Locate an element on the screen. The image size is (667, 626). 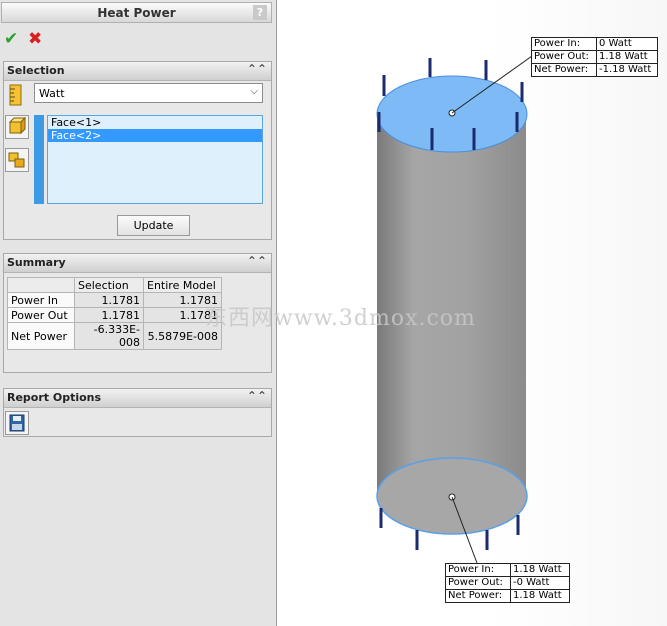
update-button: Update is located at coordinates (153, 225).